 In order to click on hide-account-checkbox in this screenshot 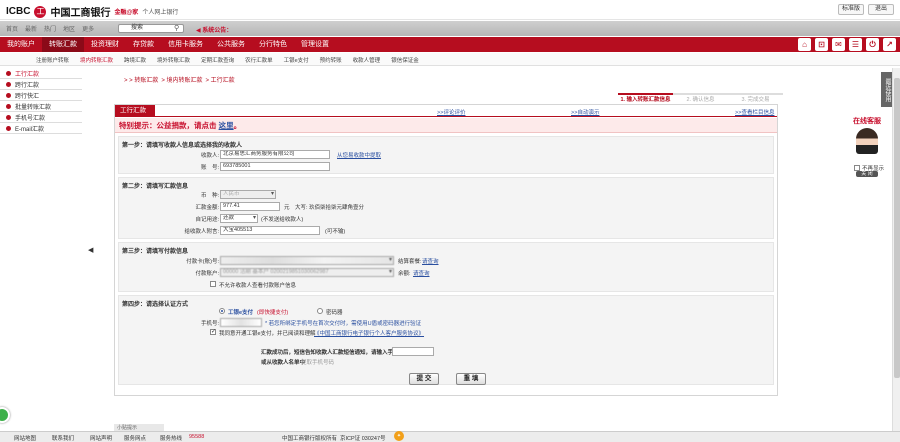, I will do `click(213, 284)`.